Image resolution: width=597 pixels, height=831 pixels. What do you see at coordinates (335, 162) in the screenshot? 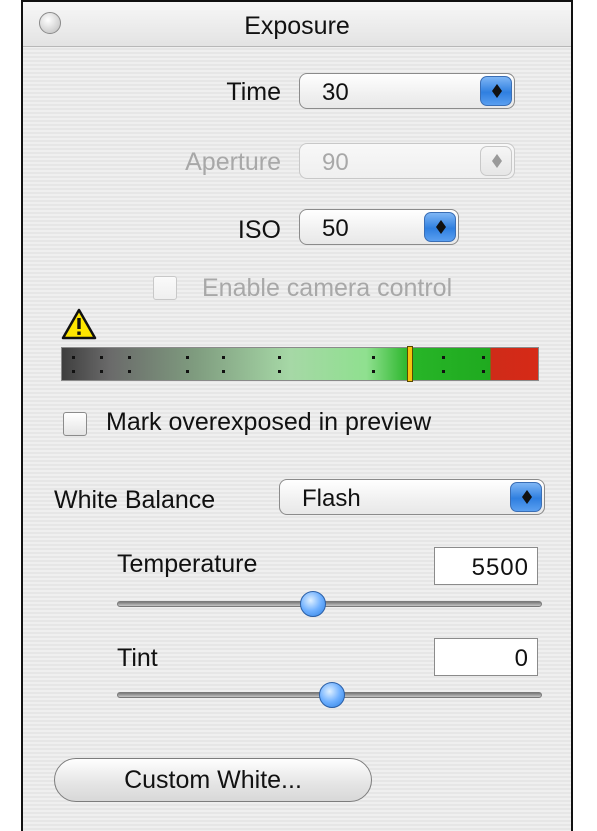
I see `aperture-value: 90` at bounding box center [335, 162].